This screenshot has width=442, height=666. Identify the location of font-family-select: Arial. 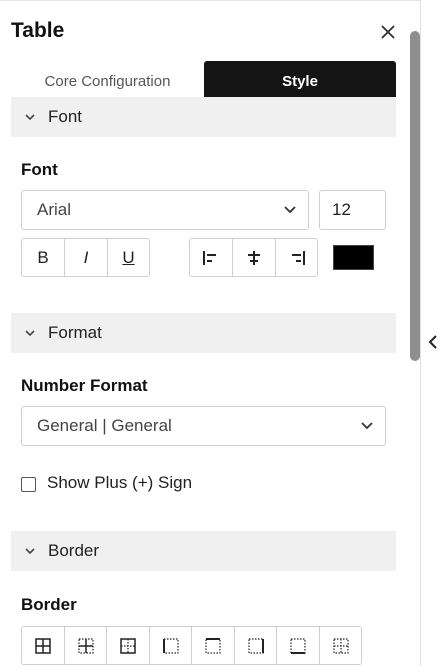
(165, 210).